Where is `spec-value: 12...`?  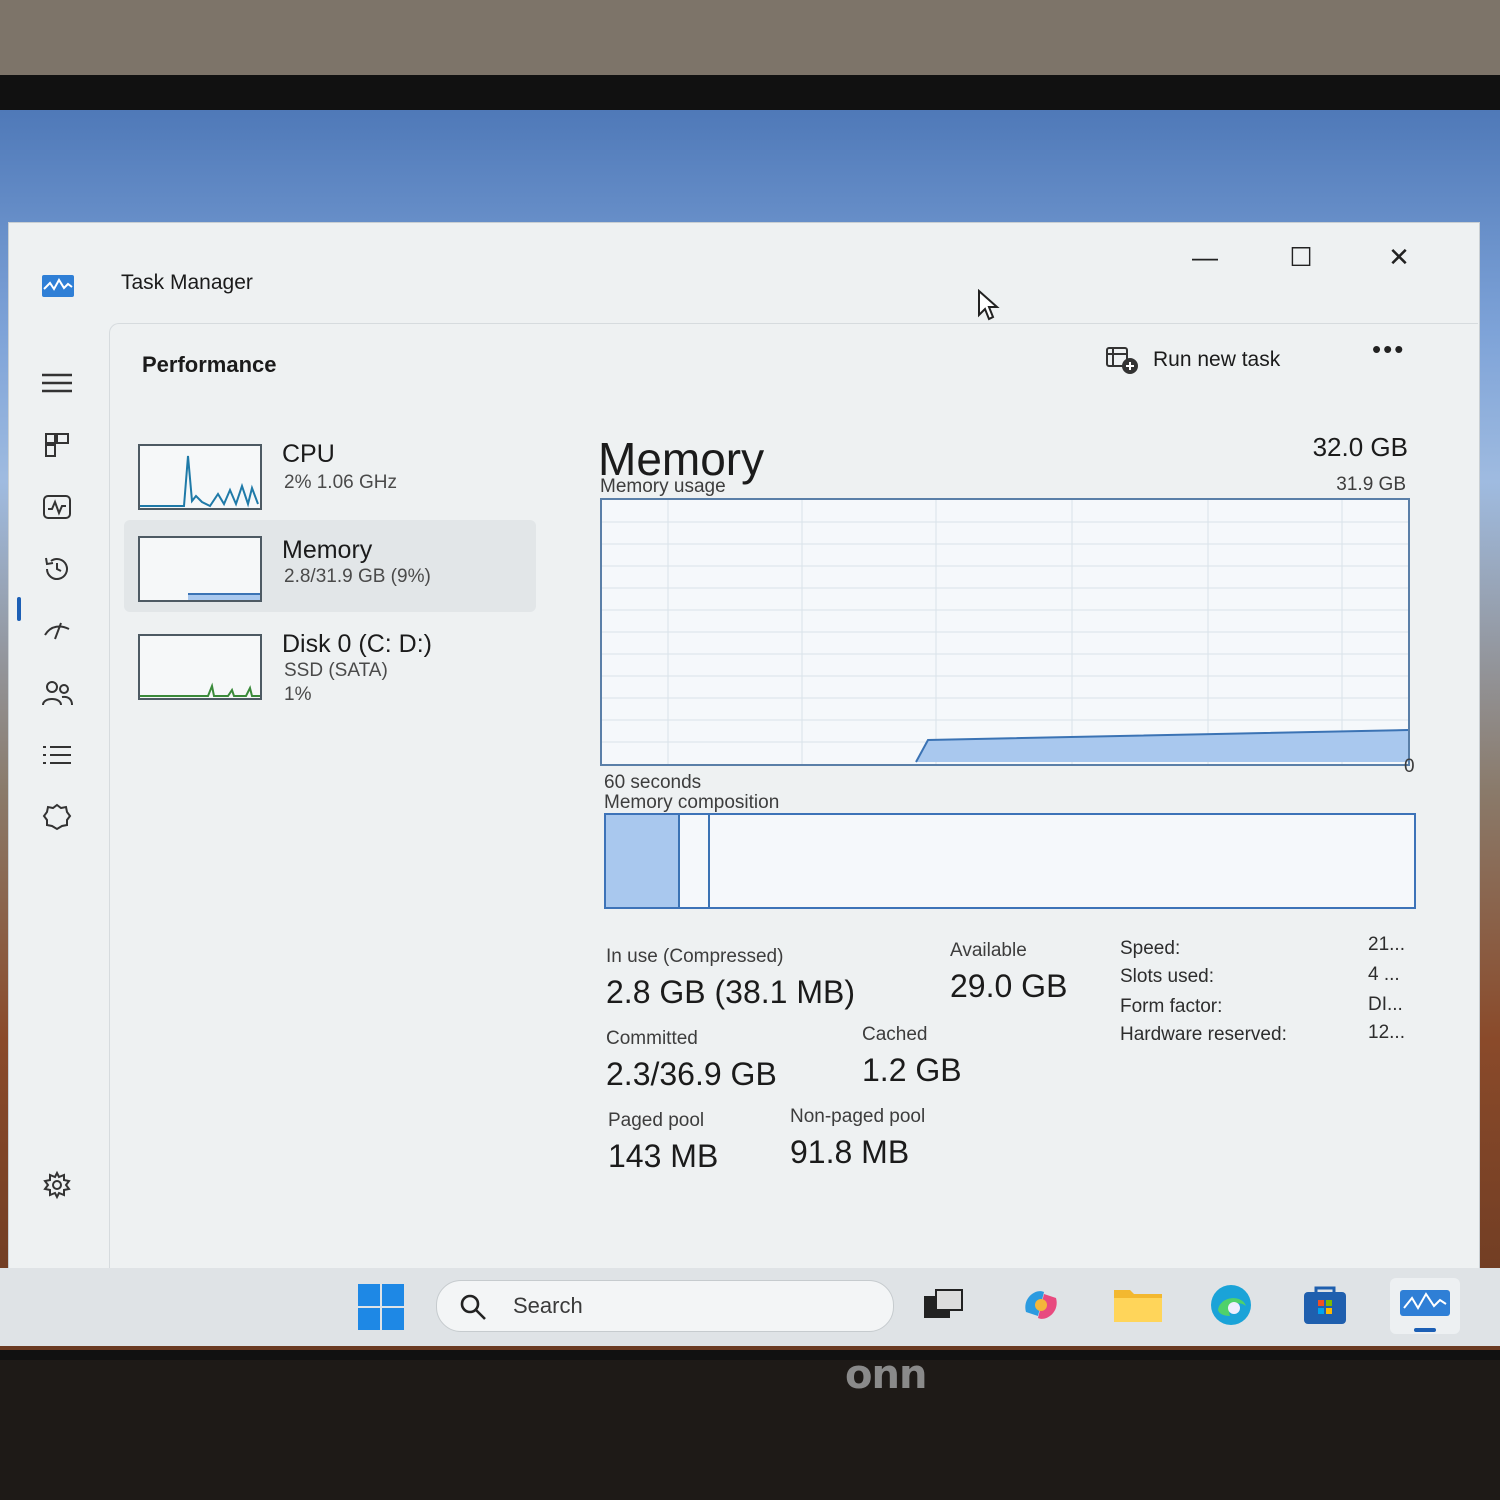
spec-value: 12... is located at coordinates (1386, 1032).